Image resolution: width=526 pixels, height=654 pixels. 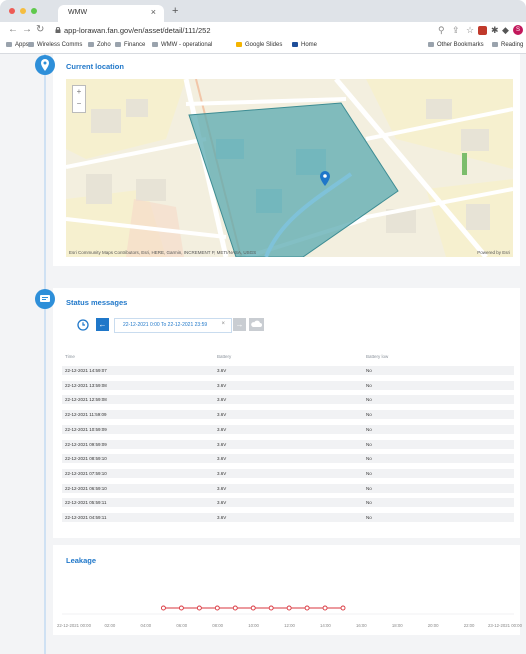 I want to click on new-tab-button: +, so click(x=175, y=11).